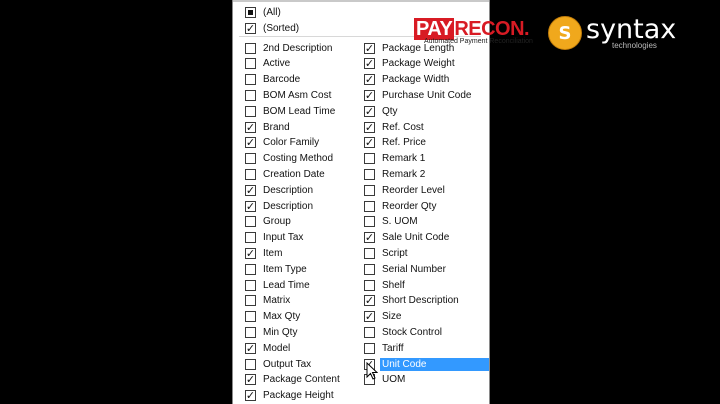 This screenshot has width=720, height=404. I want to click on column-option-item: ✓ Item, so click(263, 253).